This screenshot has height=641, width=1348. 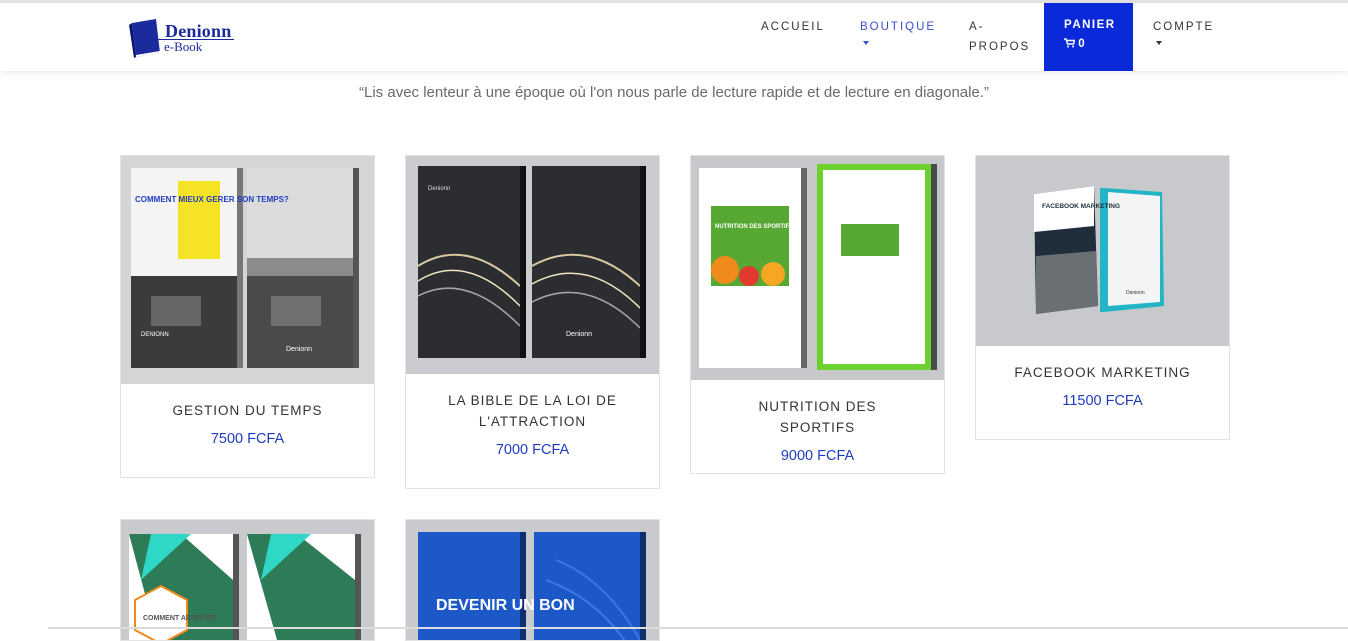 What do you see at coordinates (532, 450) in the screenshot?
I see `product-price: 7000 FCFA` at bounding box center [532, 450].